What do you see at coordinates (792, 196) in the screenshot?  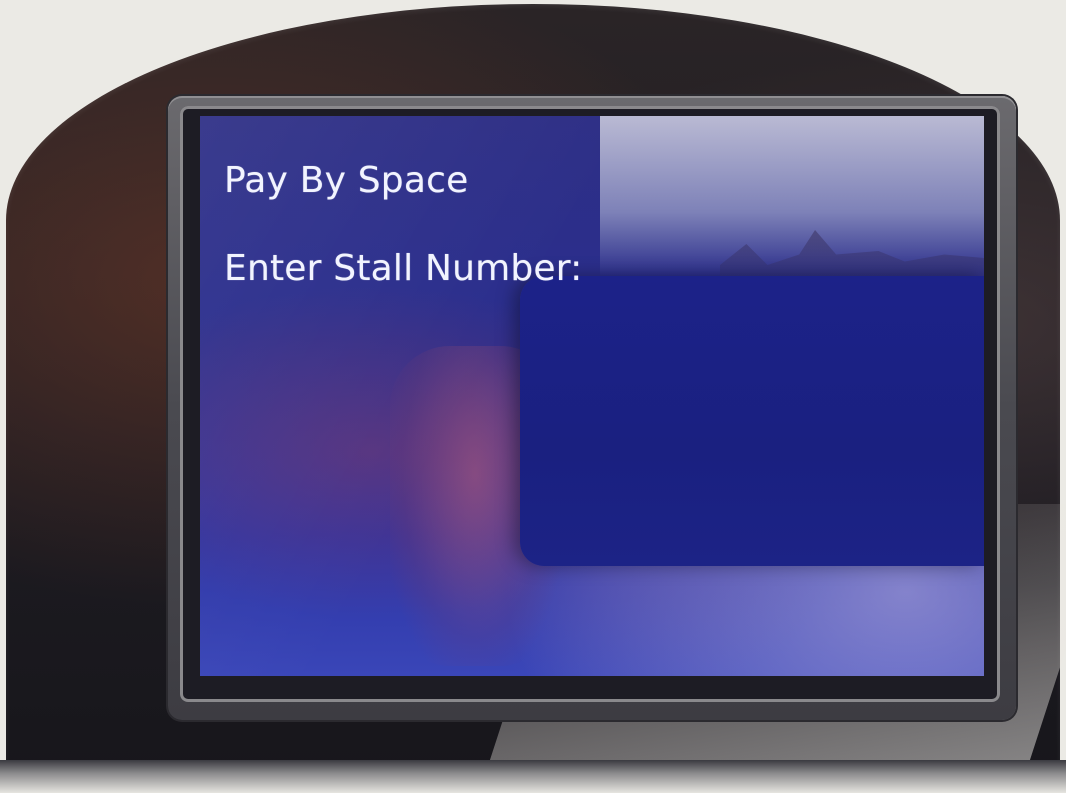 I see `sky-reflection` at bounding box center [792, 196].